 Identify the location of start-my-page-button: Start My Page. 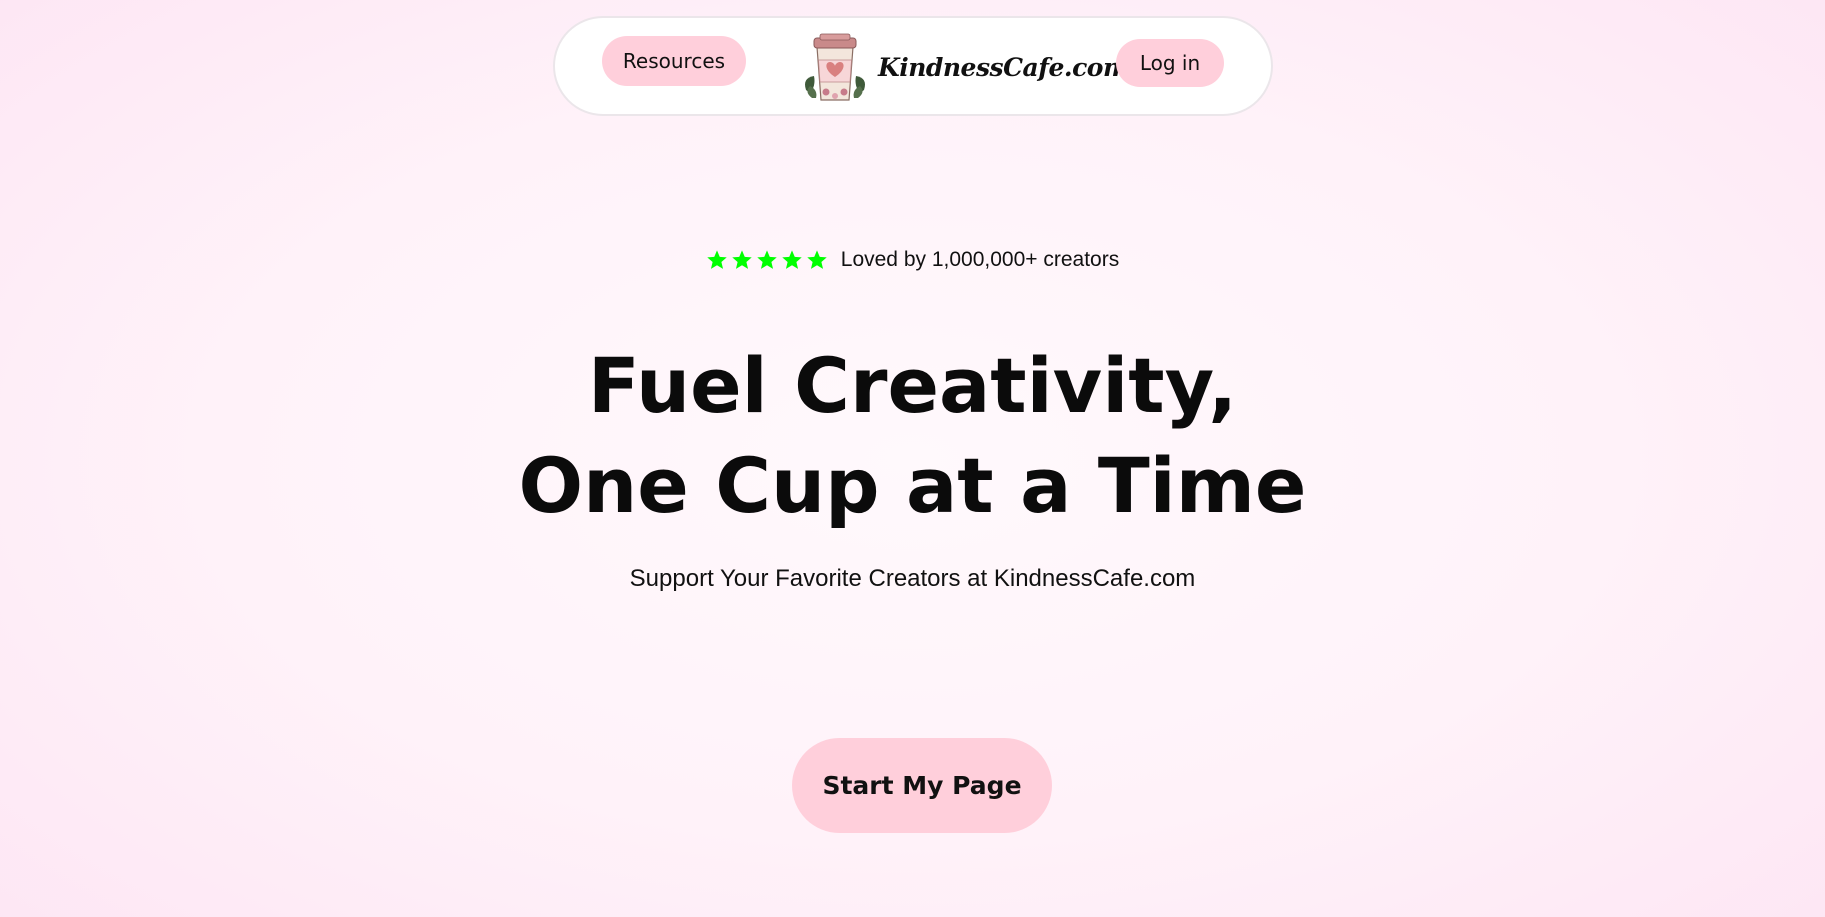
(922, 785).